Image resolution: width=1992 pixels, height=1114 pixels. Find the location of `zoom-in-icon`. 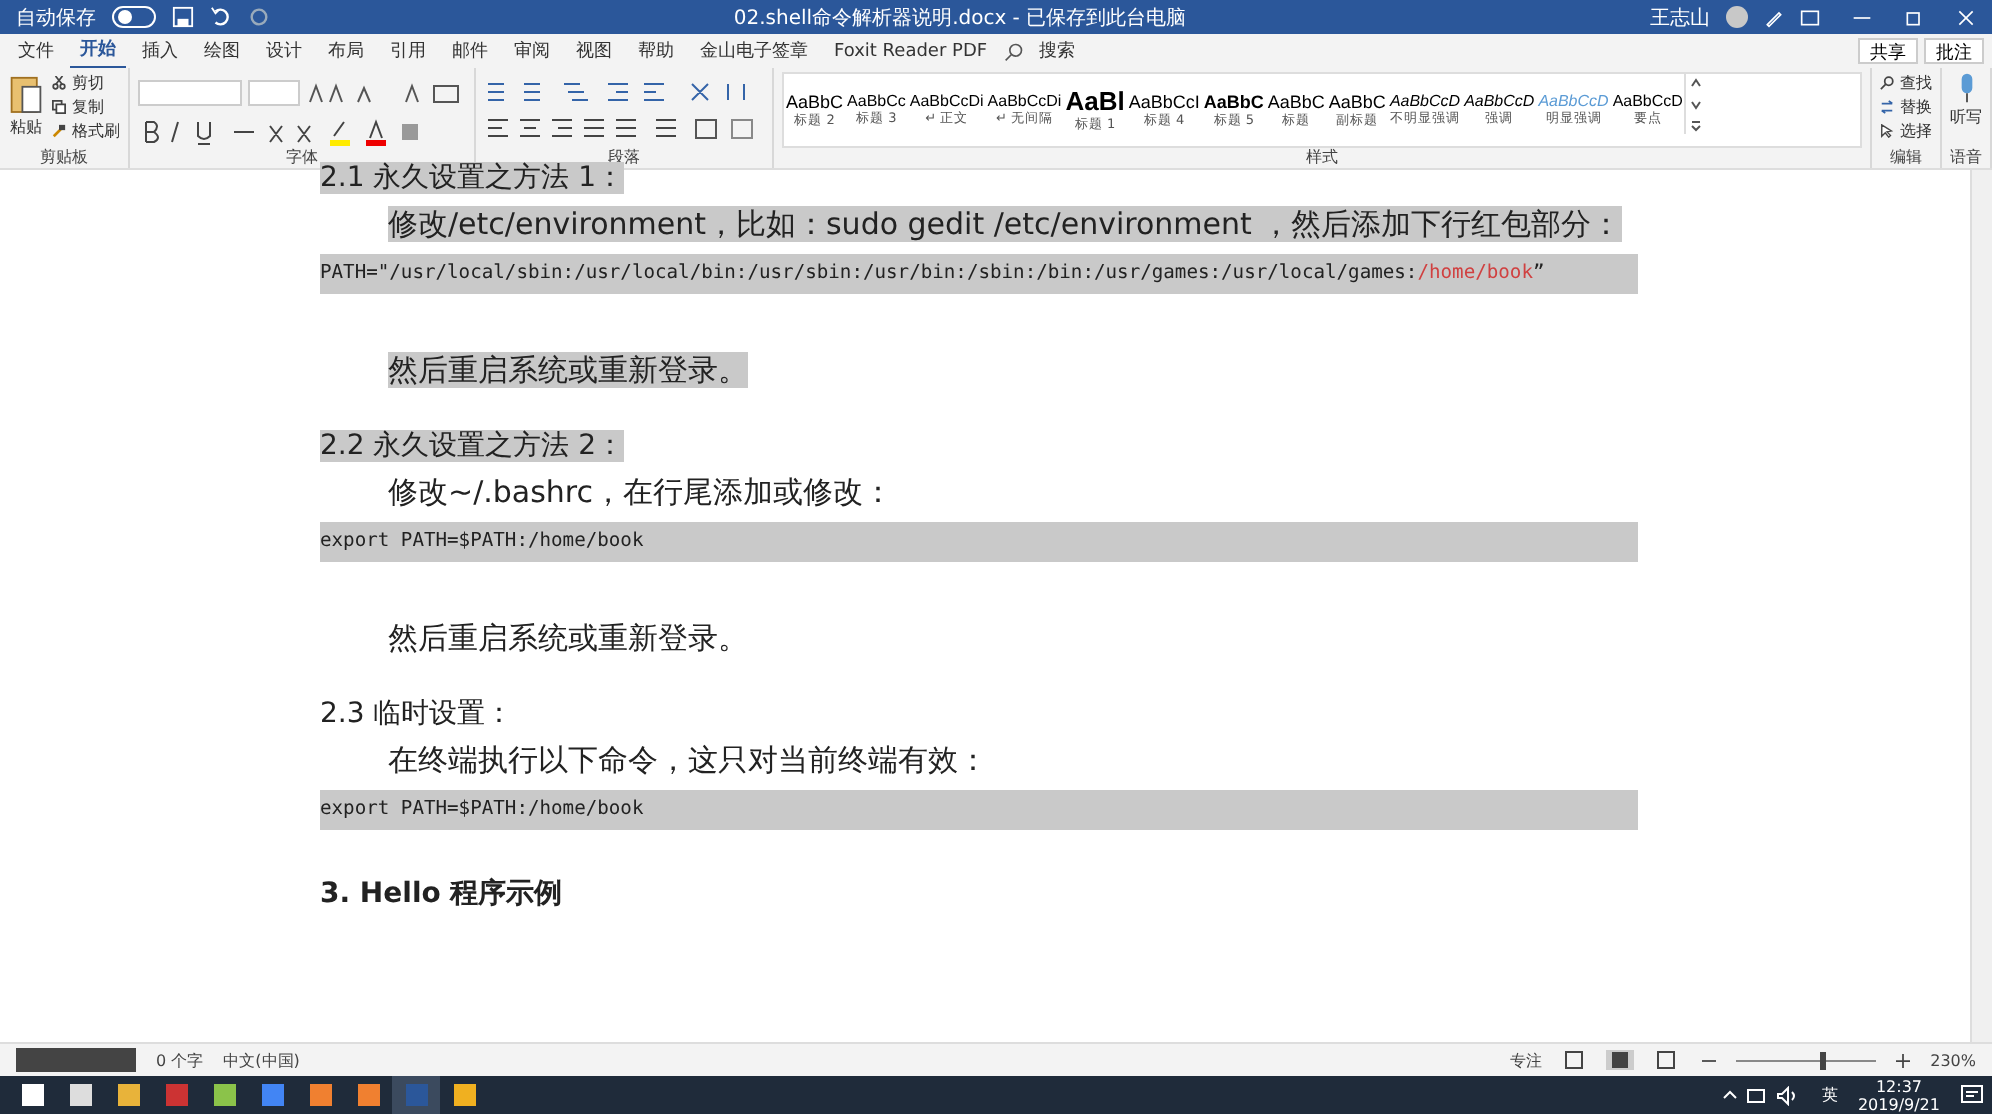

zoom-in-icon is located at coordinates (1903, 1060).